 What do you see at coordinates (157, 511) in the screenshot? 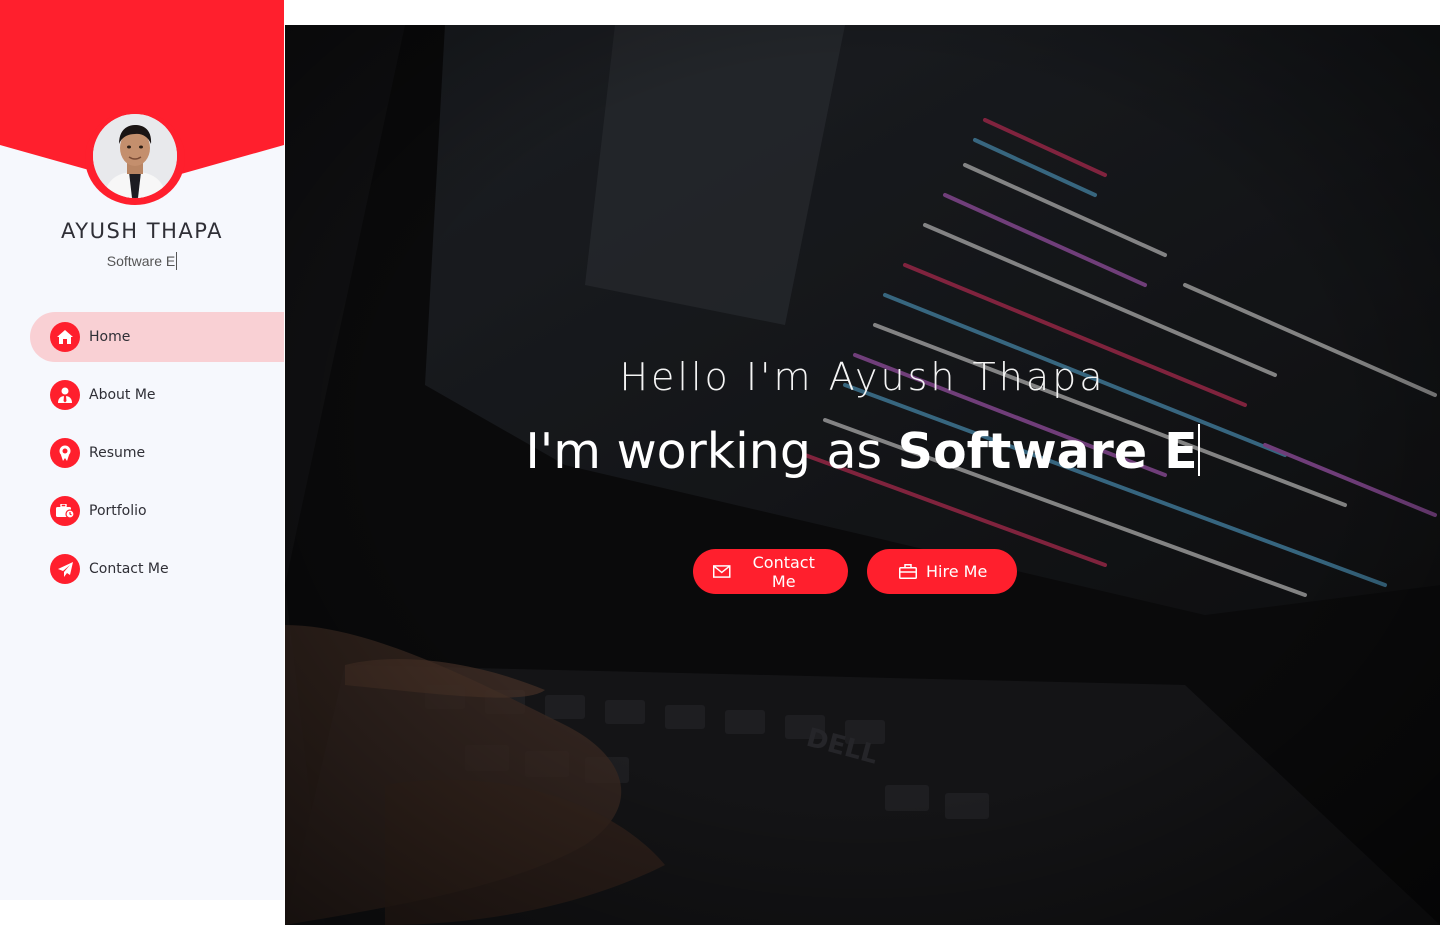
I see `sidebar-item-portfolio: Portfolio` at bounding box center [157, 511].